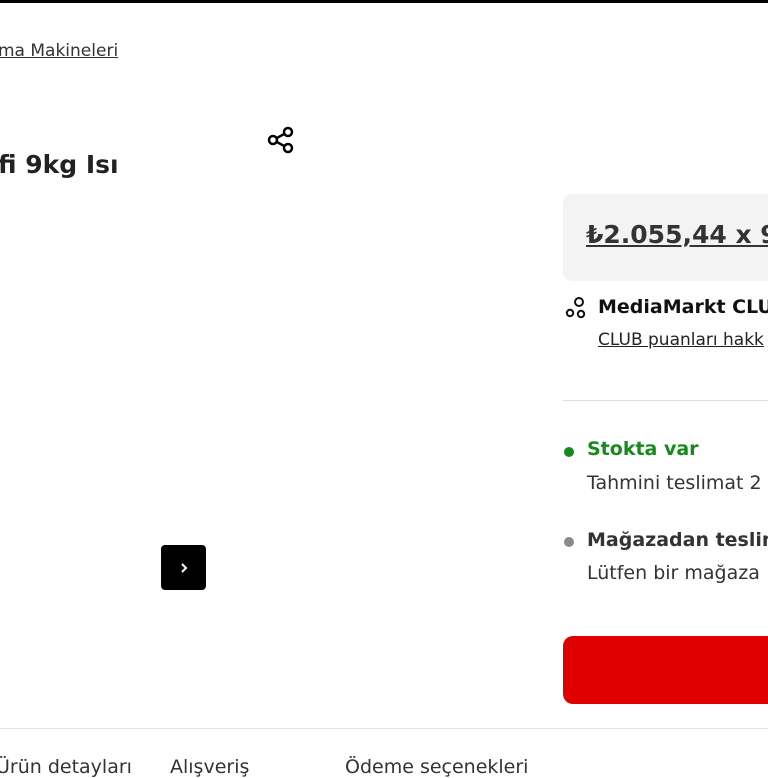 Image resolution: width=768 pixels, height=778 pixels. I want to click on tab-payment-options: Ödeme seçenekleri, so click(436, 767).